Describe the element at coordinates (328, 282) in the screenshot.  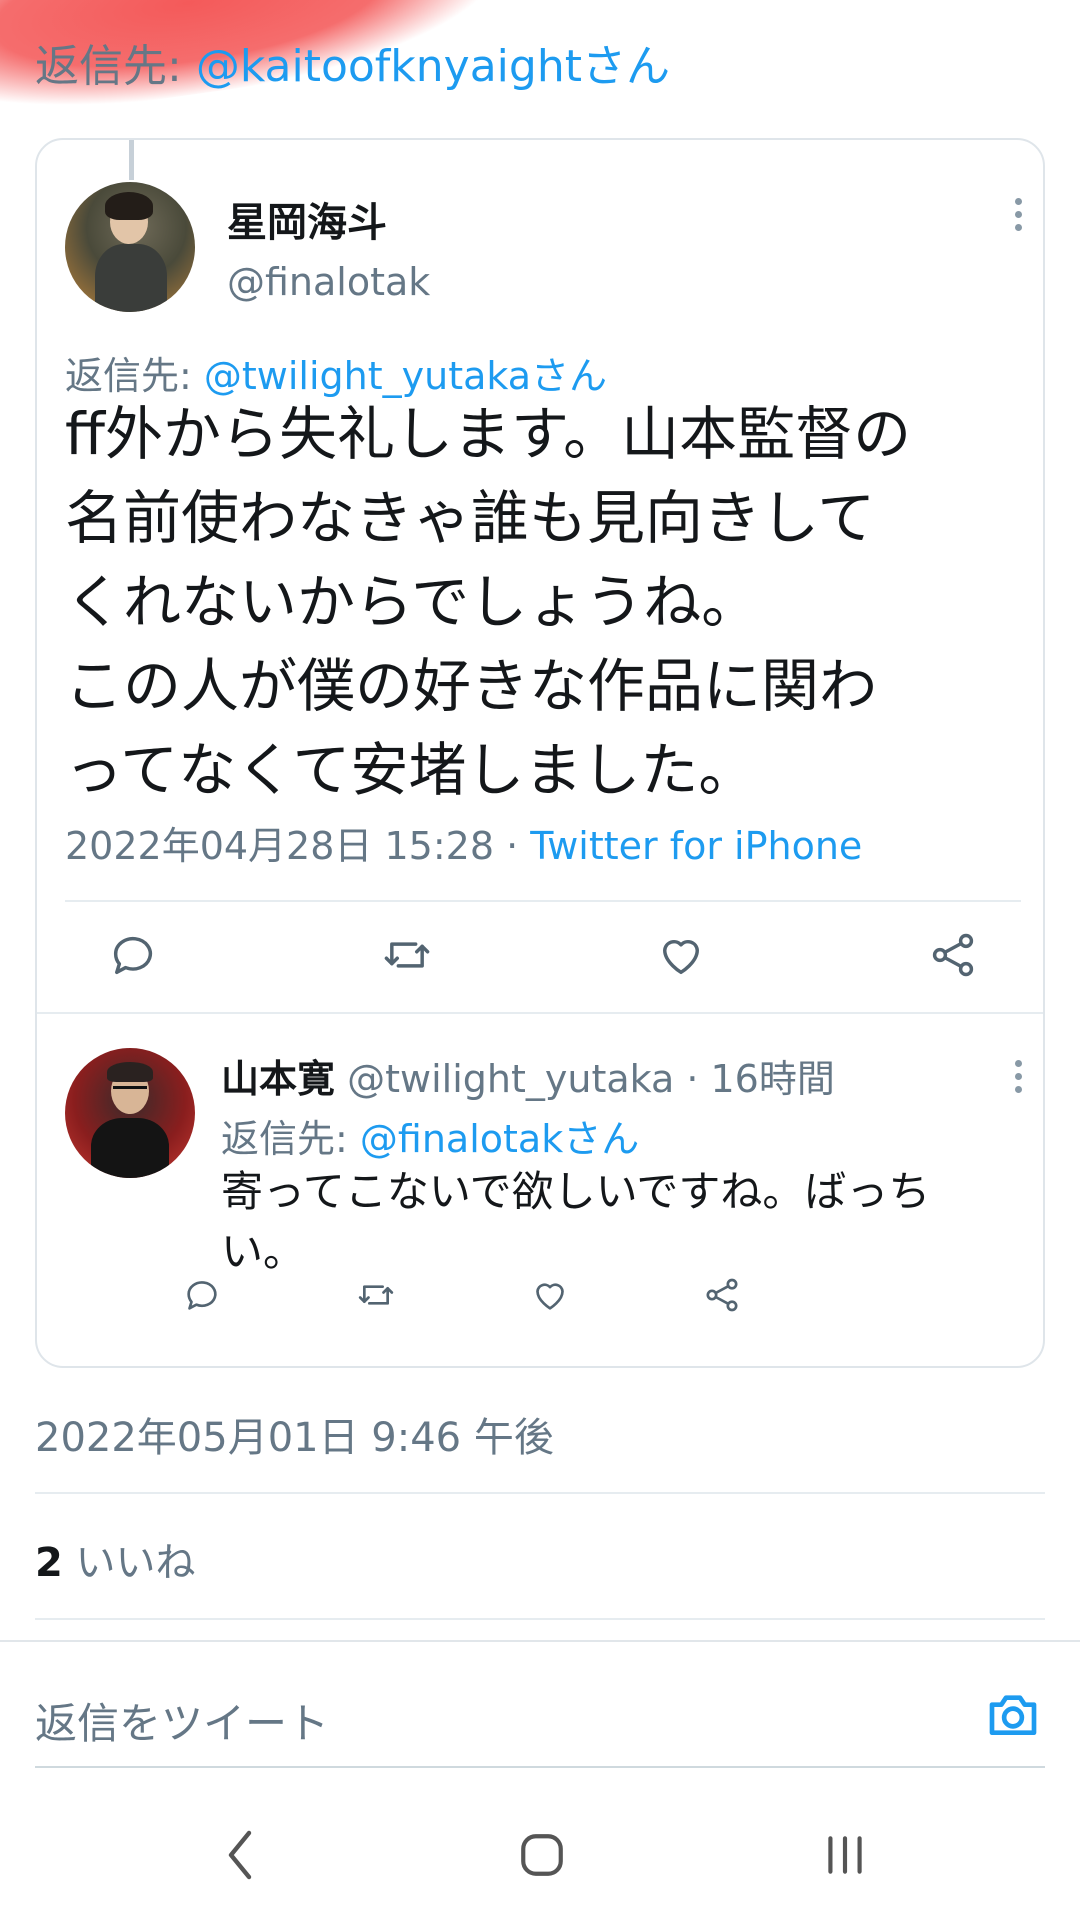
I see `author-handle: @finalotak` at that location.